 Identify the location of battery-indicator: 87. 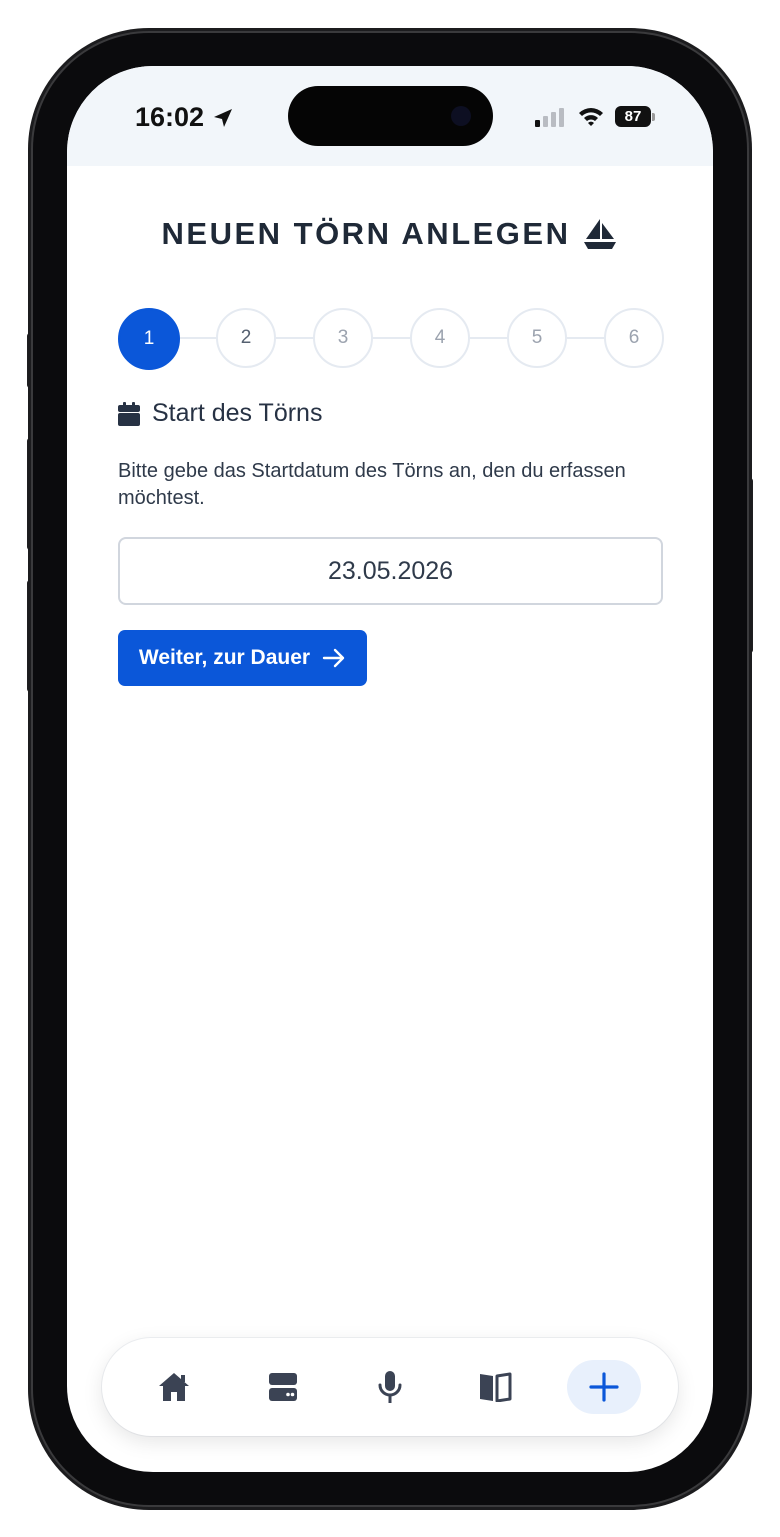
(635, 116).